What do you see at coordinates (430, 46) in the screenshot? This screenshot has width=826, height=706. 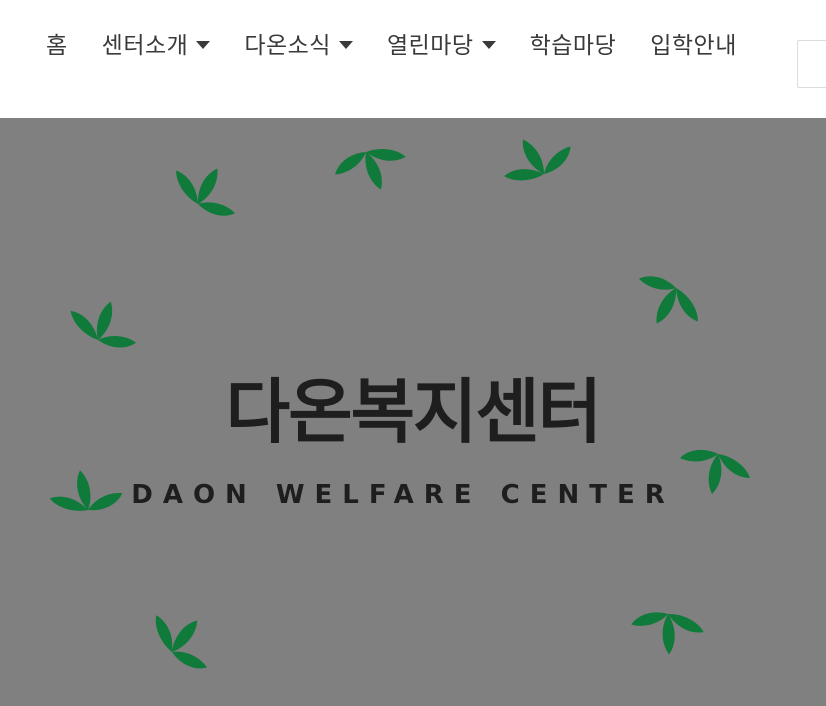 I see `nav-item-label: 열린마당` at bounding box center [430, 46].